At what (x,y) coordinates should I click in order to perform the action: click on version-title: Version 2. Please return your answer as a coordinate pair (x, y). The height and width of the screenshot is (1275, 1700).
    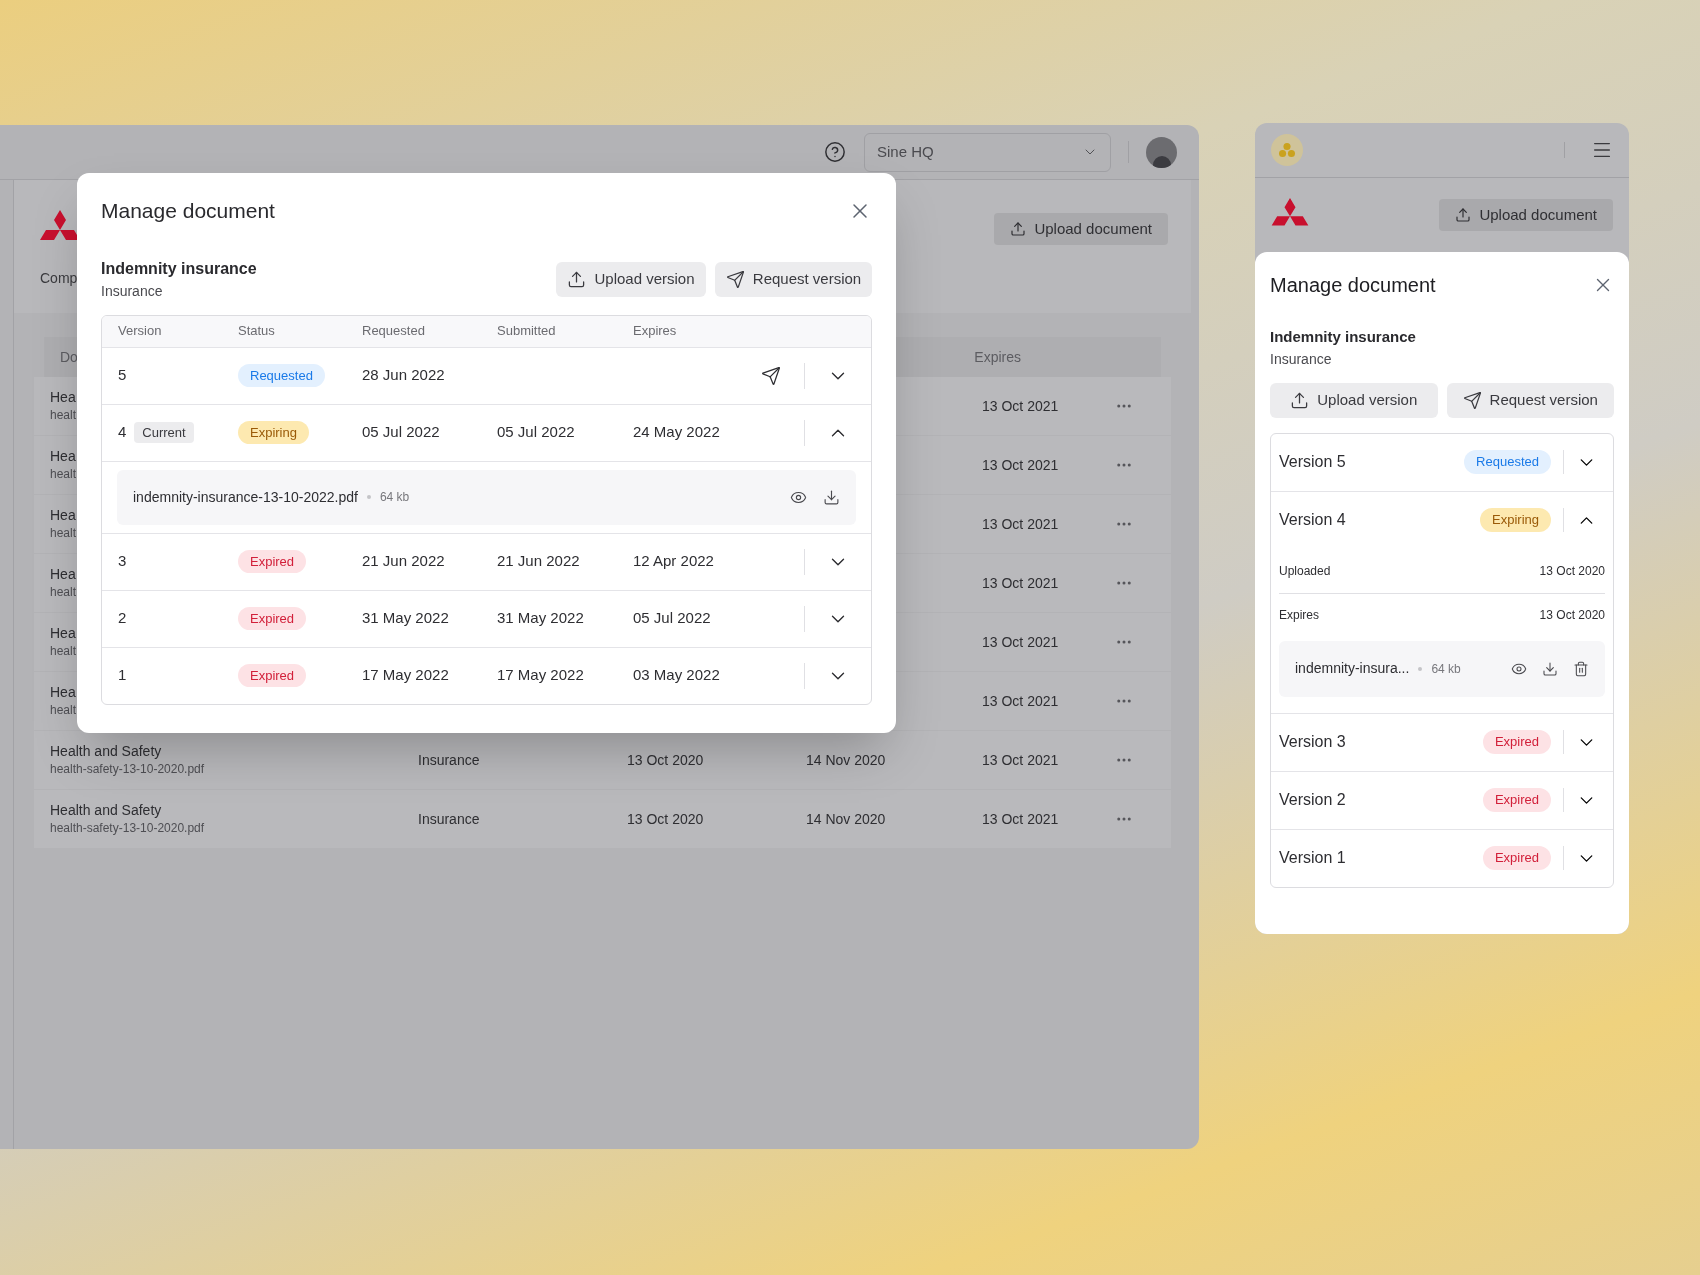
    Looking at the image, I should click on (1312, 800).